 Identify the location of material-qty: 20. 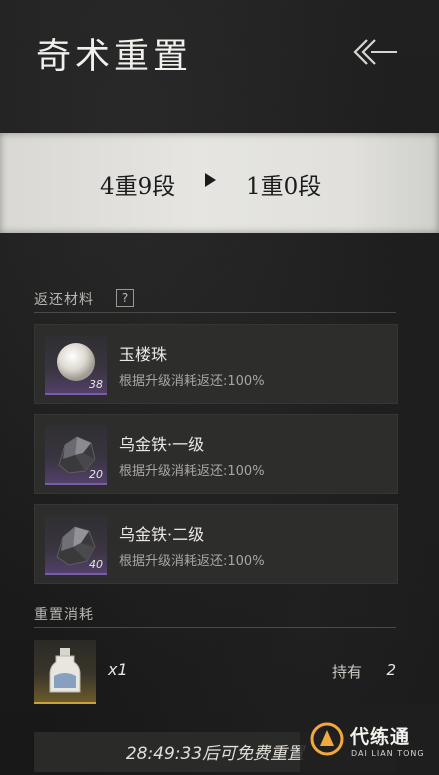
(96, 474).